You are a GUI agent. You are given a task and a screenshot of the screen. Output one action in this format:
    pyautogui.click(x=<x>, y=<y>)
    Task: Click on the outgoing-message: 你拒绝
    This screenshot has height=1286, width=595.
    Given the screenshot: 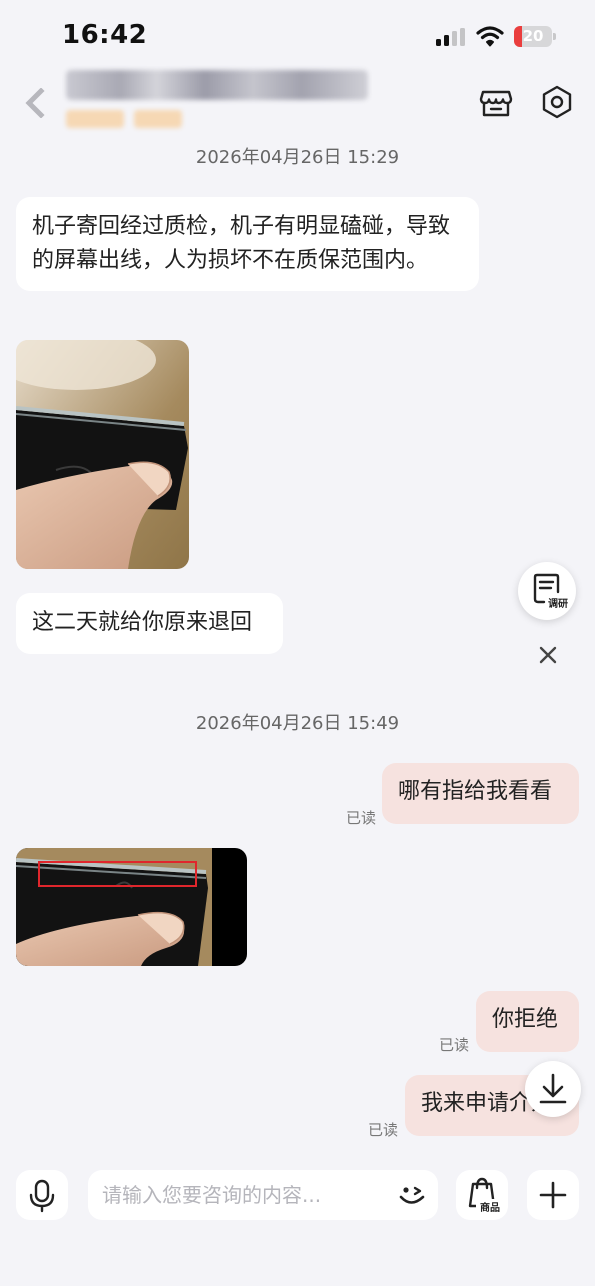 What is the action you would take?
    pyautogui.click(x=527, y=1021)
    